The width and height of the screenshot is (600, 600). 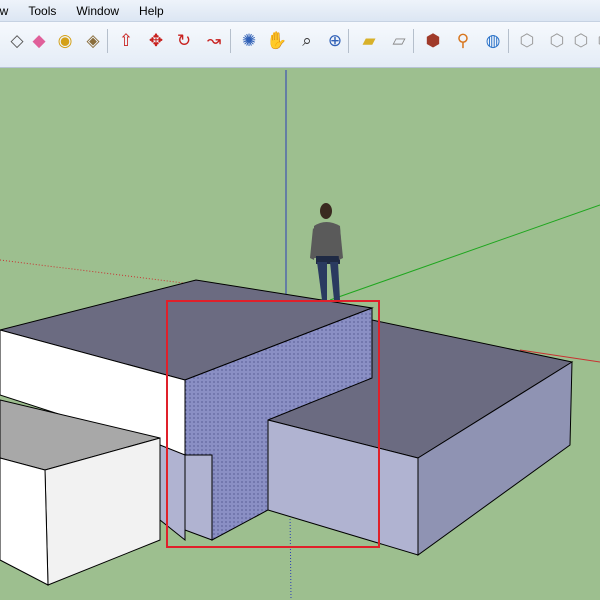 I want to click on rotate-icon: ↻, so click(x=184, y=40).